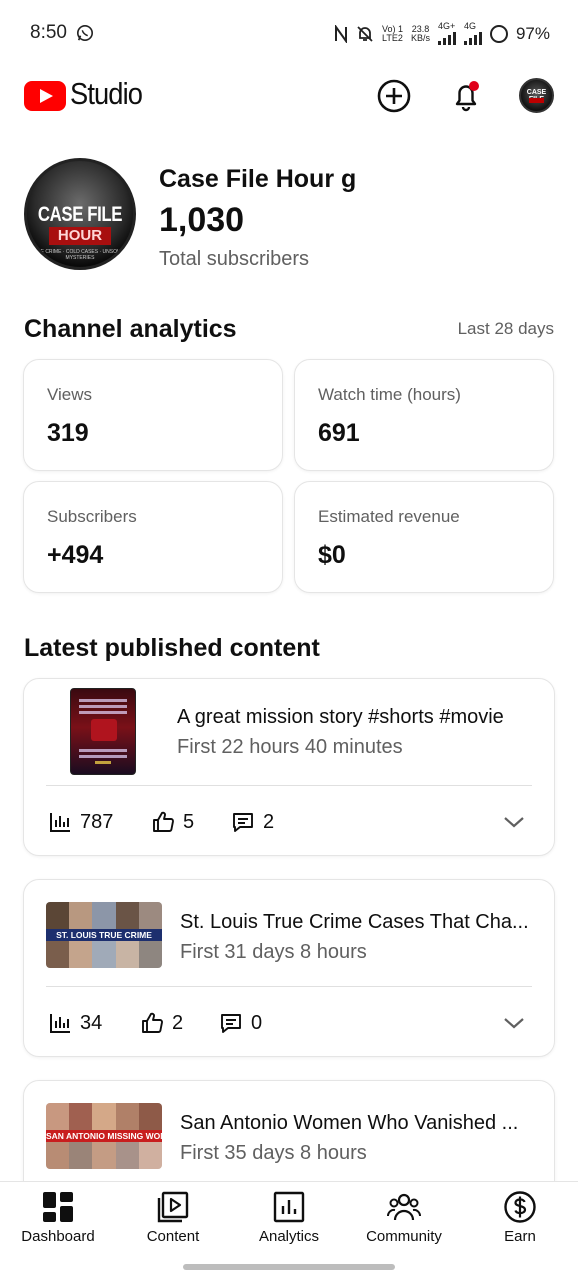 Image resolution: width=578 pixels, height=1280 pixels. Describe the element at coordinates (130, 329) in the screenshot. I see `channel-analytics-title: Channel analytics` at that location.